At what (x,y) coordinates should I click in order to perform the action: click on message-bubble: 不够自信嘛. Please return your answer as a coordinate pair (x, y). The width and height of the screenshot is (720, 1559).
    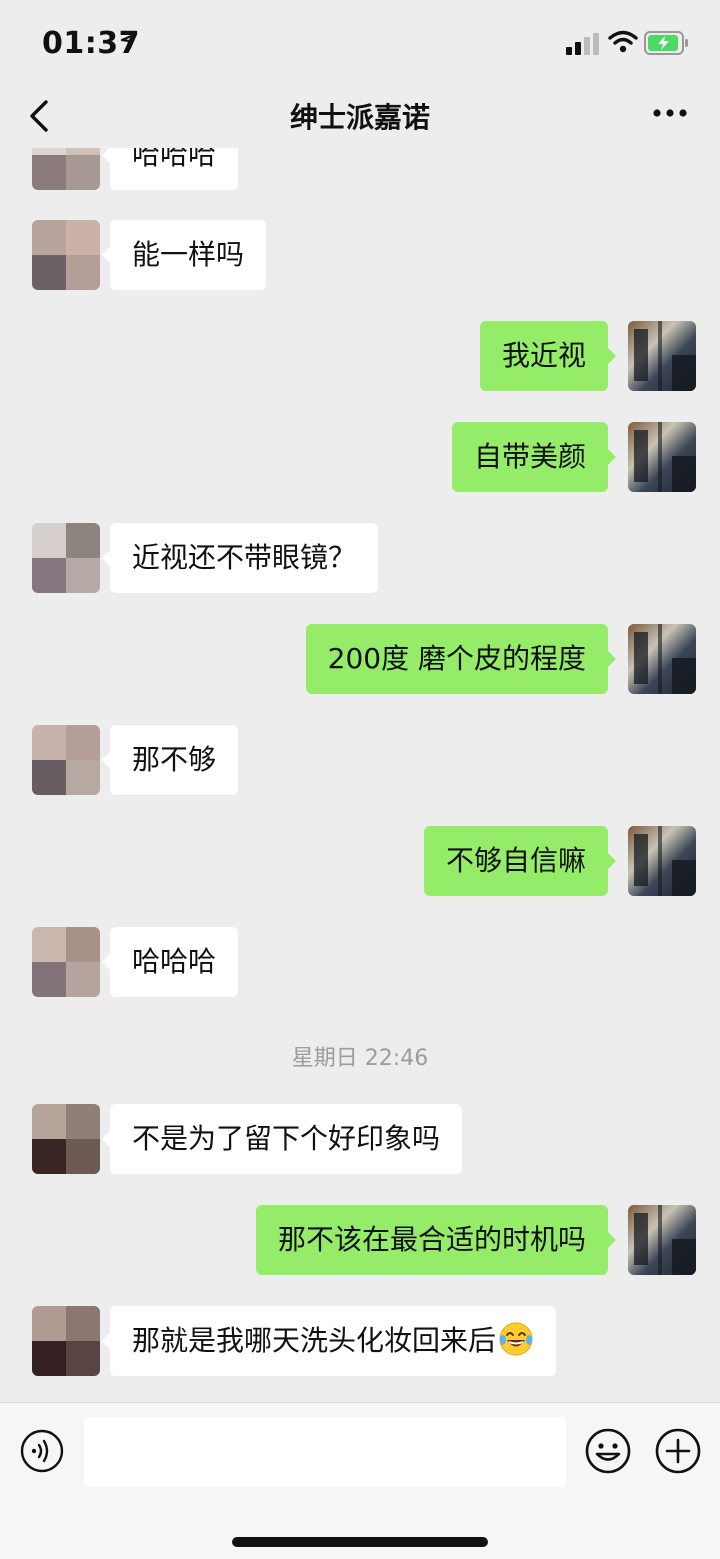
    Looking at the image, I should click on (520, 861).